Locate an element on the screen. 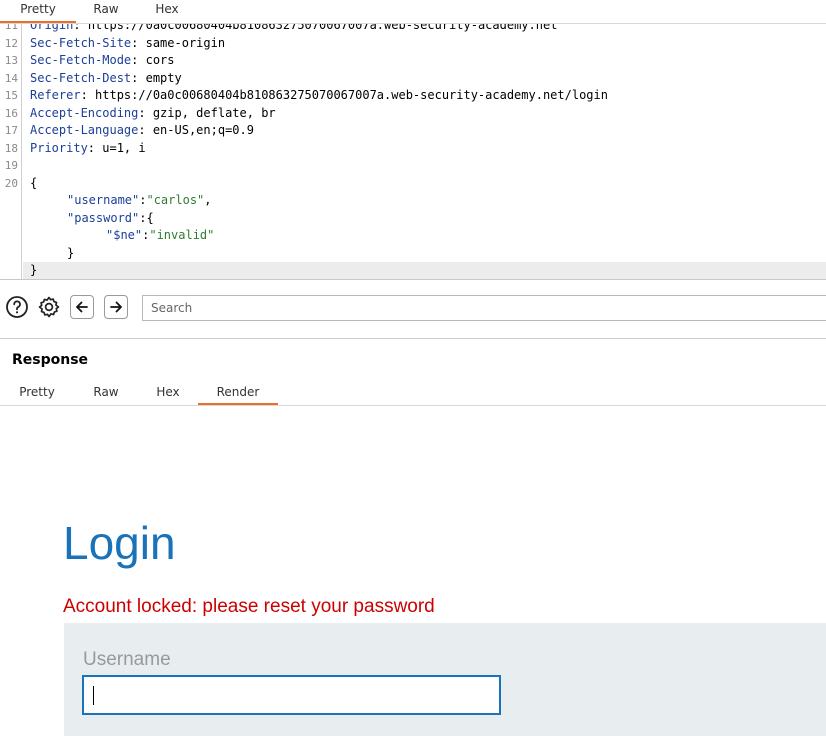  header-value: en-US,en;q=0.9 is located at coordinates (203, 130).